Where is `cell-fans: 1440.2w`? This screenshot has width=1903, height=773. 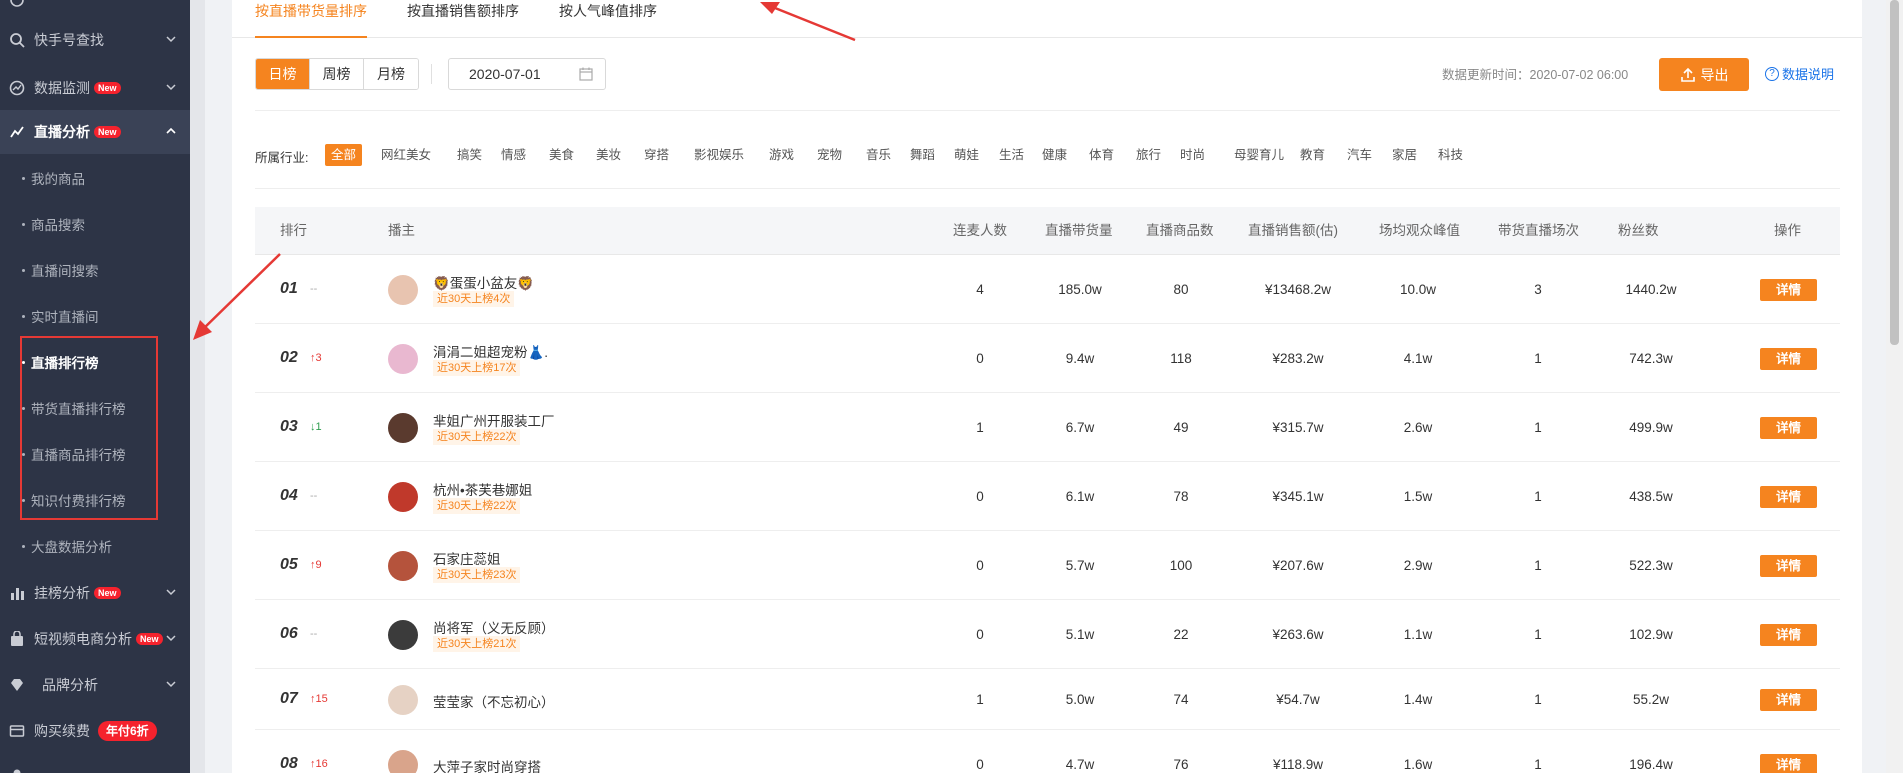
cell-fans: 1440.2w is located at coordinates (1651, 289).